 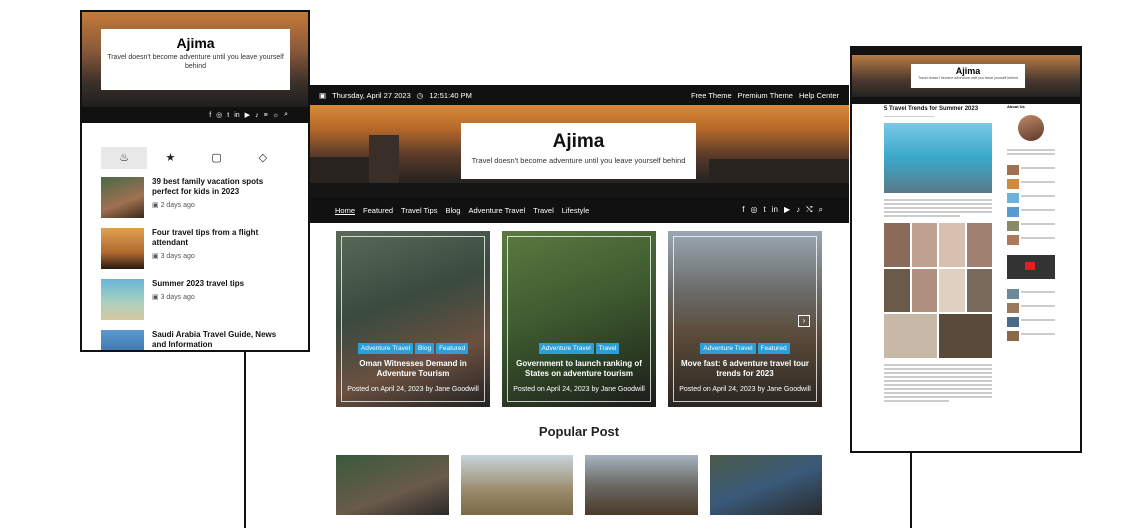 I want to click on comment-icon: ▢, so click(x=217, y=158).